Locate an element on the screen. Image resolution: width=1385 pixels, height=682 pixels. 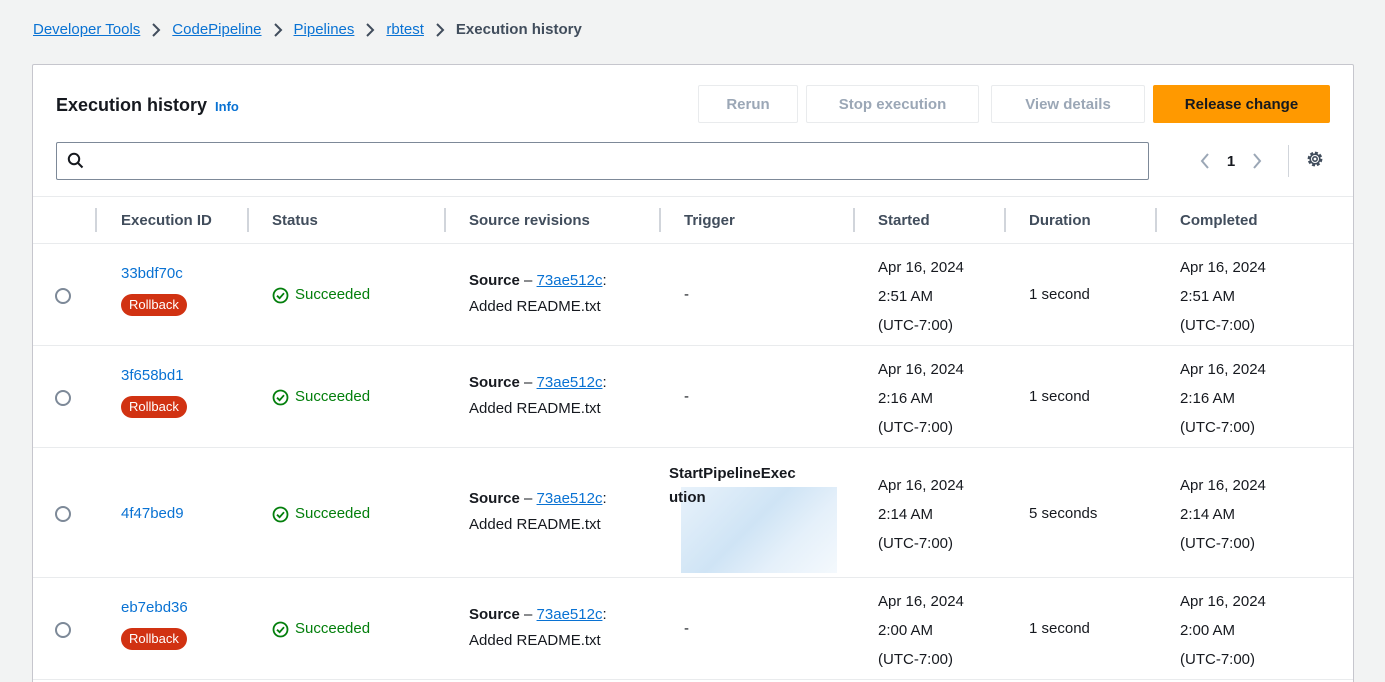
breadcrumb-pipelines: Pipelines is located at coordinates (324, 29).